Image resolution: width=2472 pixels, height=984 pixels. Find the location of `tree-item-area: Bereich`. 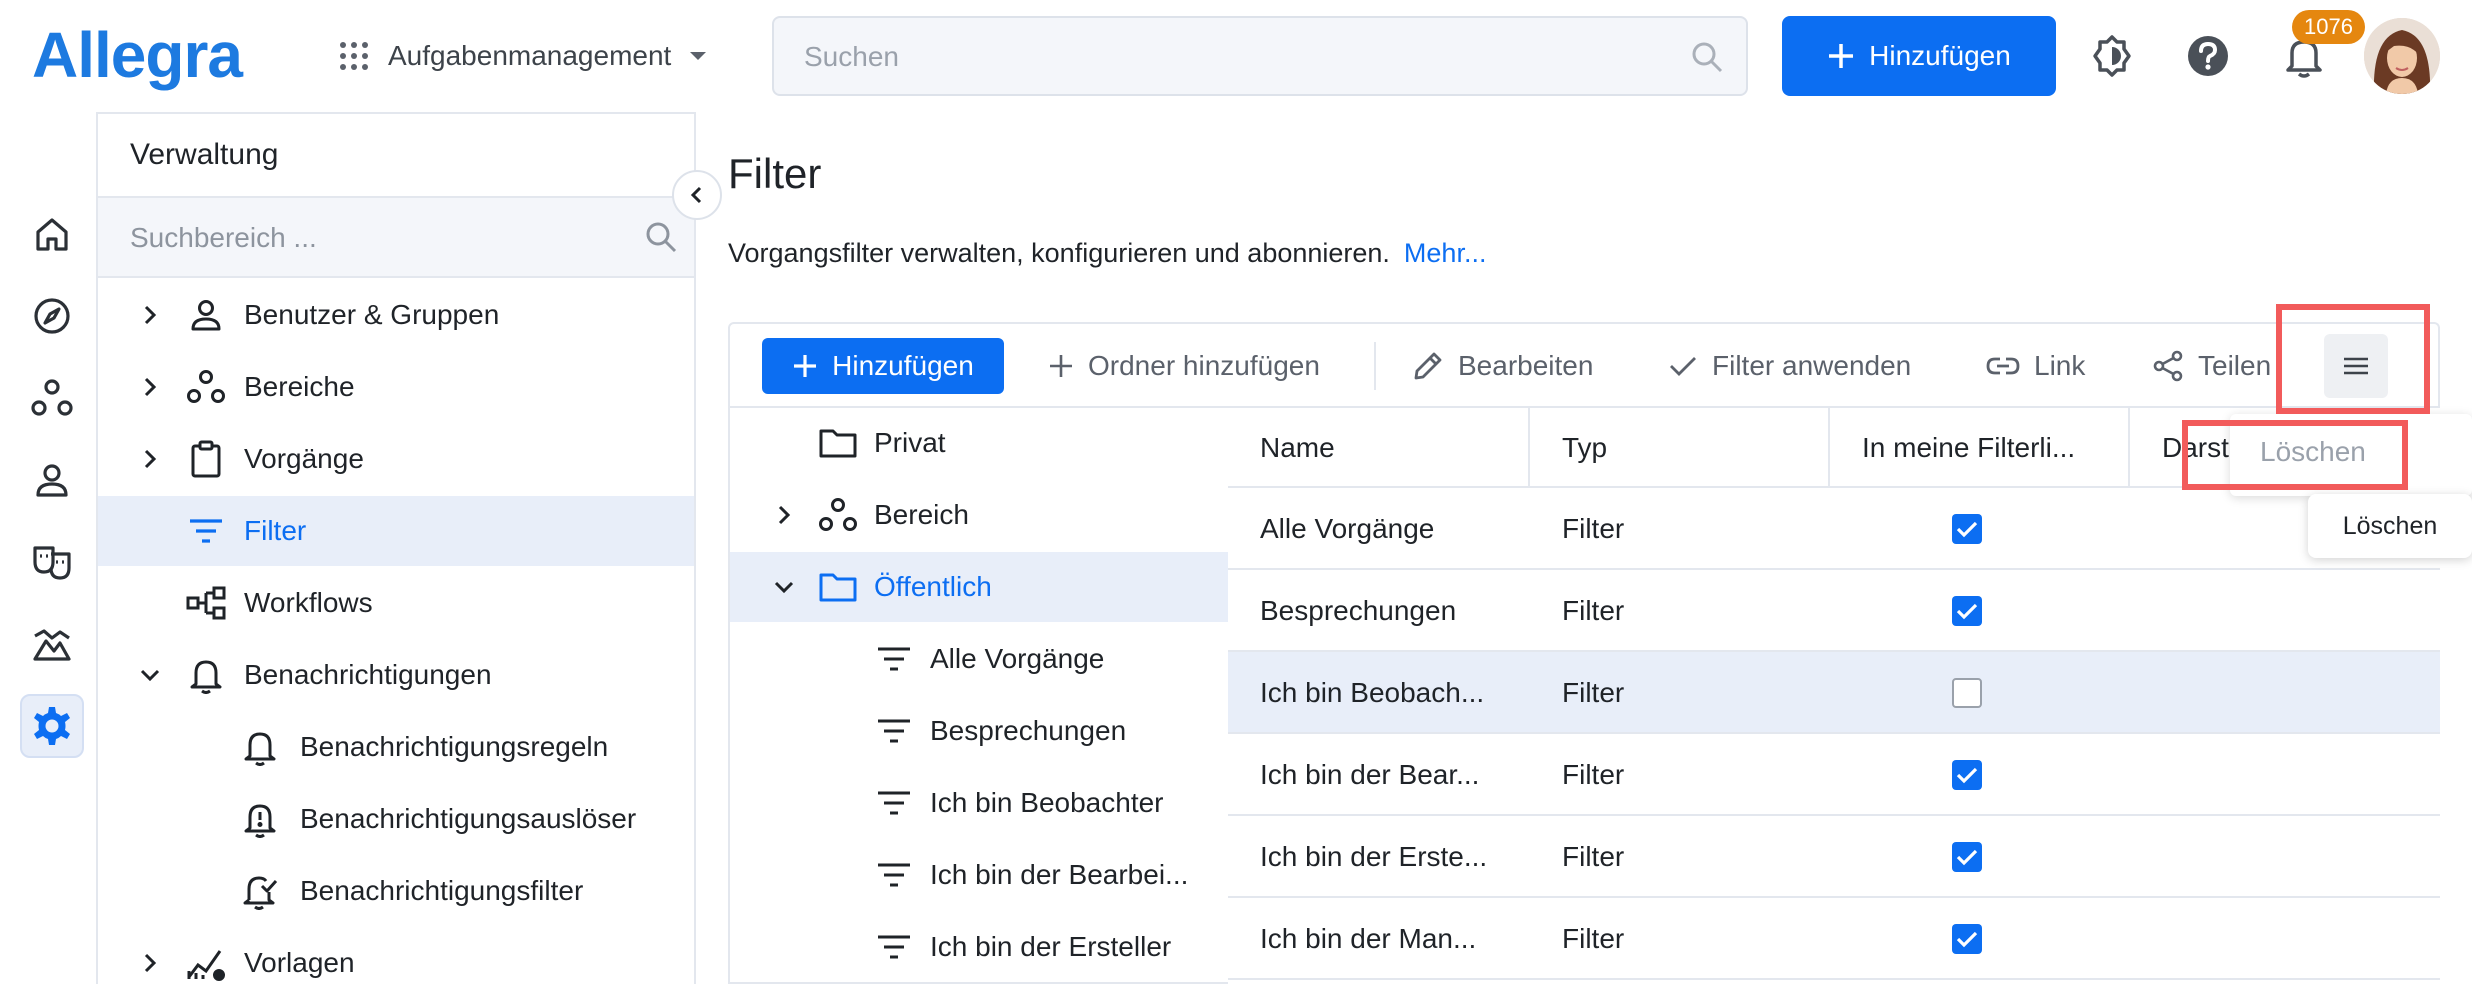

tree-item-area: Bereich is located at coordinates (979, 515).